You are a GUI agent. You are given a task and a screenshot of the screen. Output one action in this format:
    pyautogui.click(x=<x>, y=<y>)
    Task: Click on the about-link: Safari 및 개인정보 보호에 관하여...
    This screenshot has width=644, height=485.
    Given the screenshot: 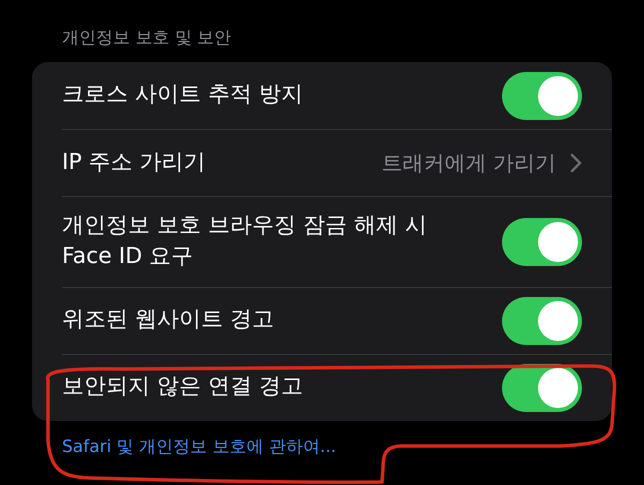 What is the action you would take?
    pyautogui.click(x=199, y=446)
    